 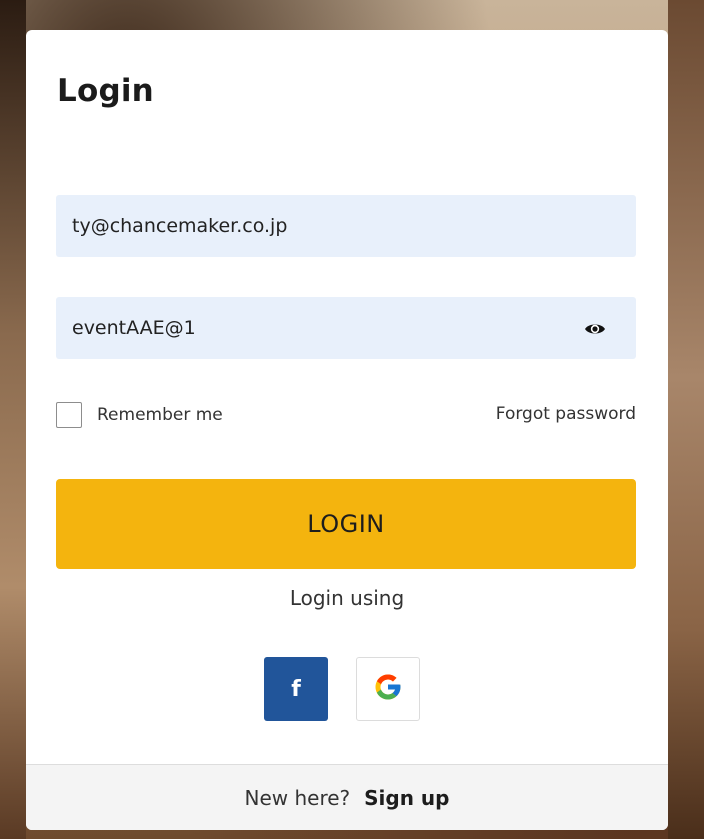 I want to click on google-icon, so click(x=388, y=689).